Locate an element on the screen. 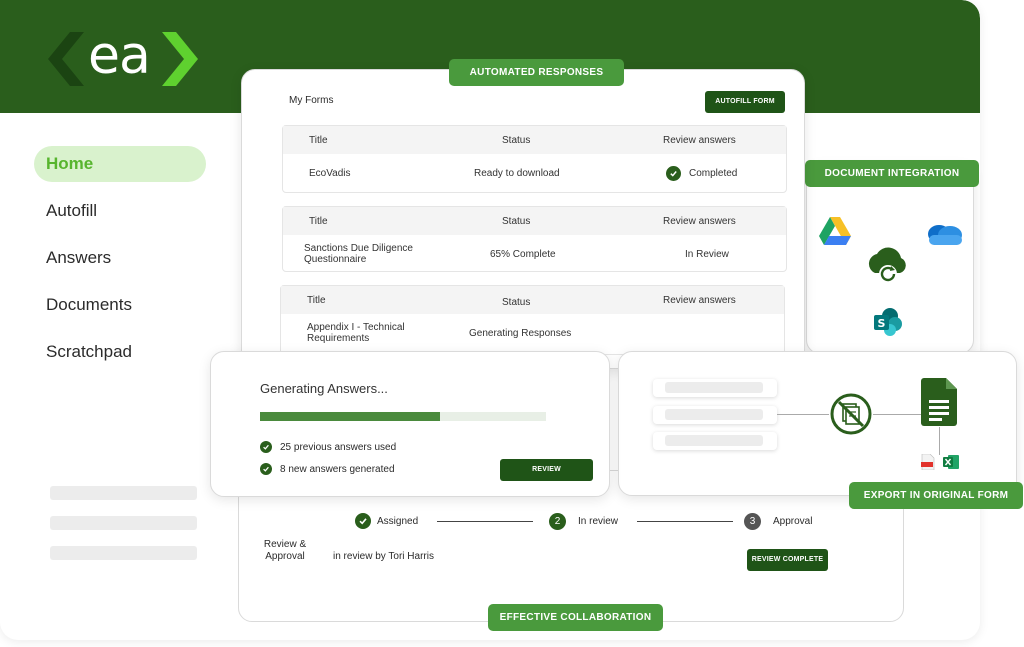 The image size is (1024, 647). workflow-step-in-review: 2 In review is located at coordinates (583, 521).